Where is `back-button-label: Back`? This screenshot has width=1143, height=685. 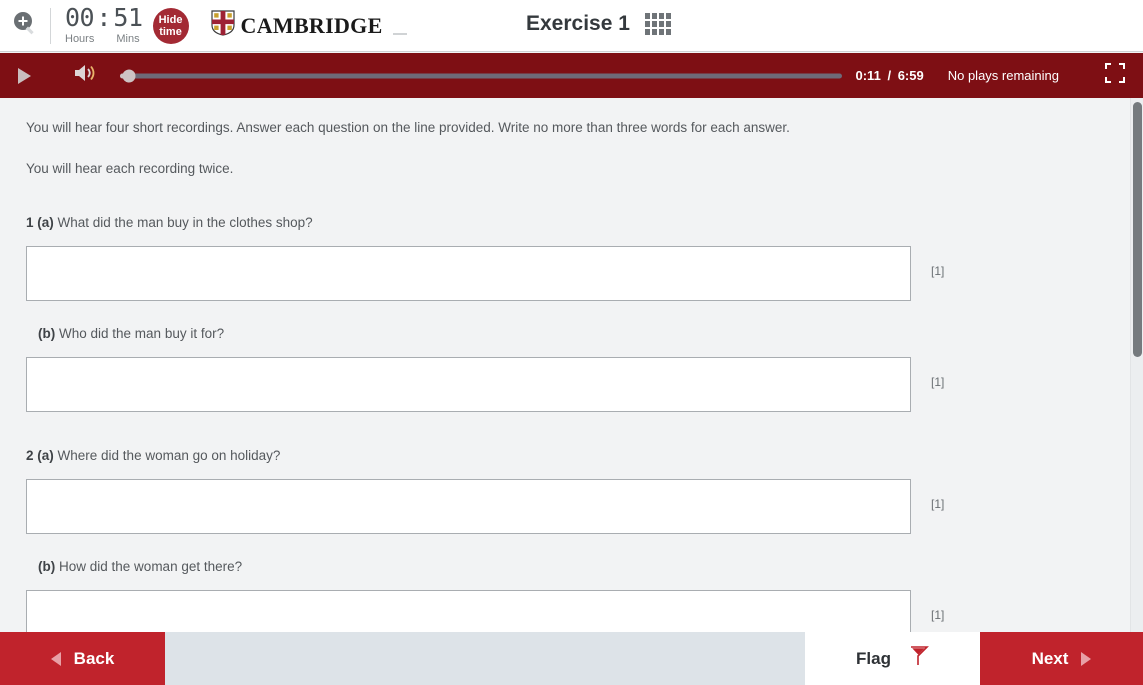
back-button-label: Back is located at coordinates (94, 658).